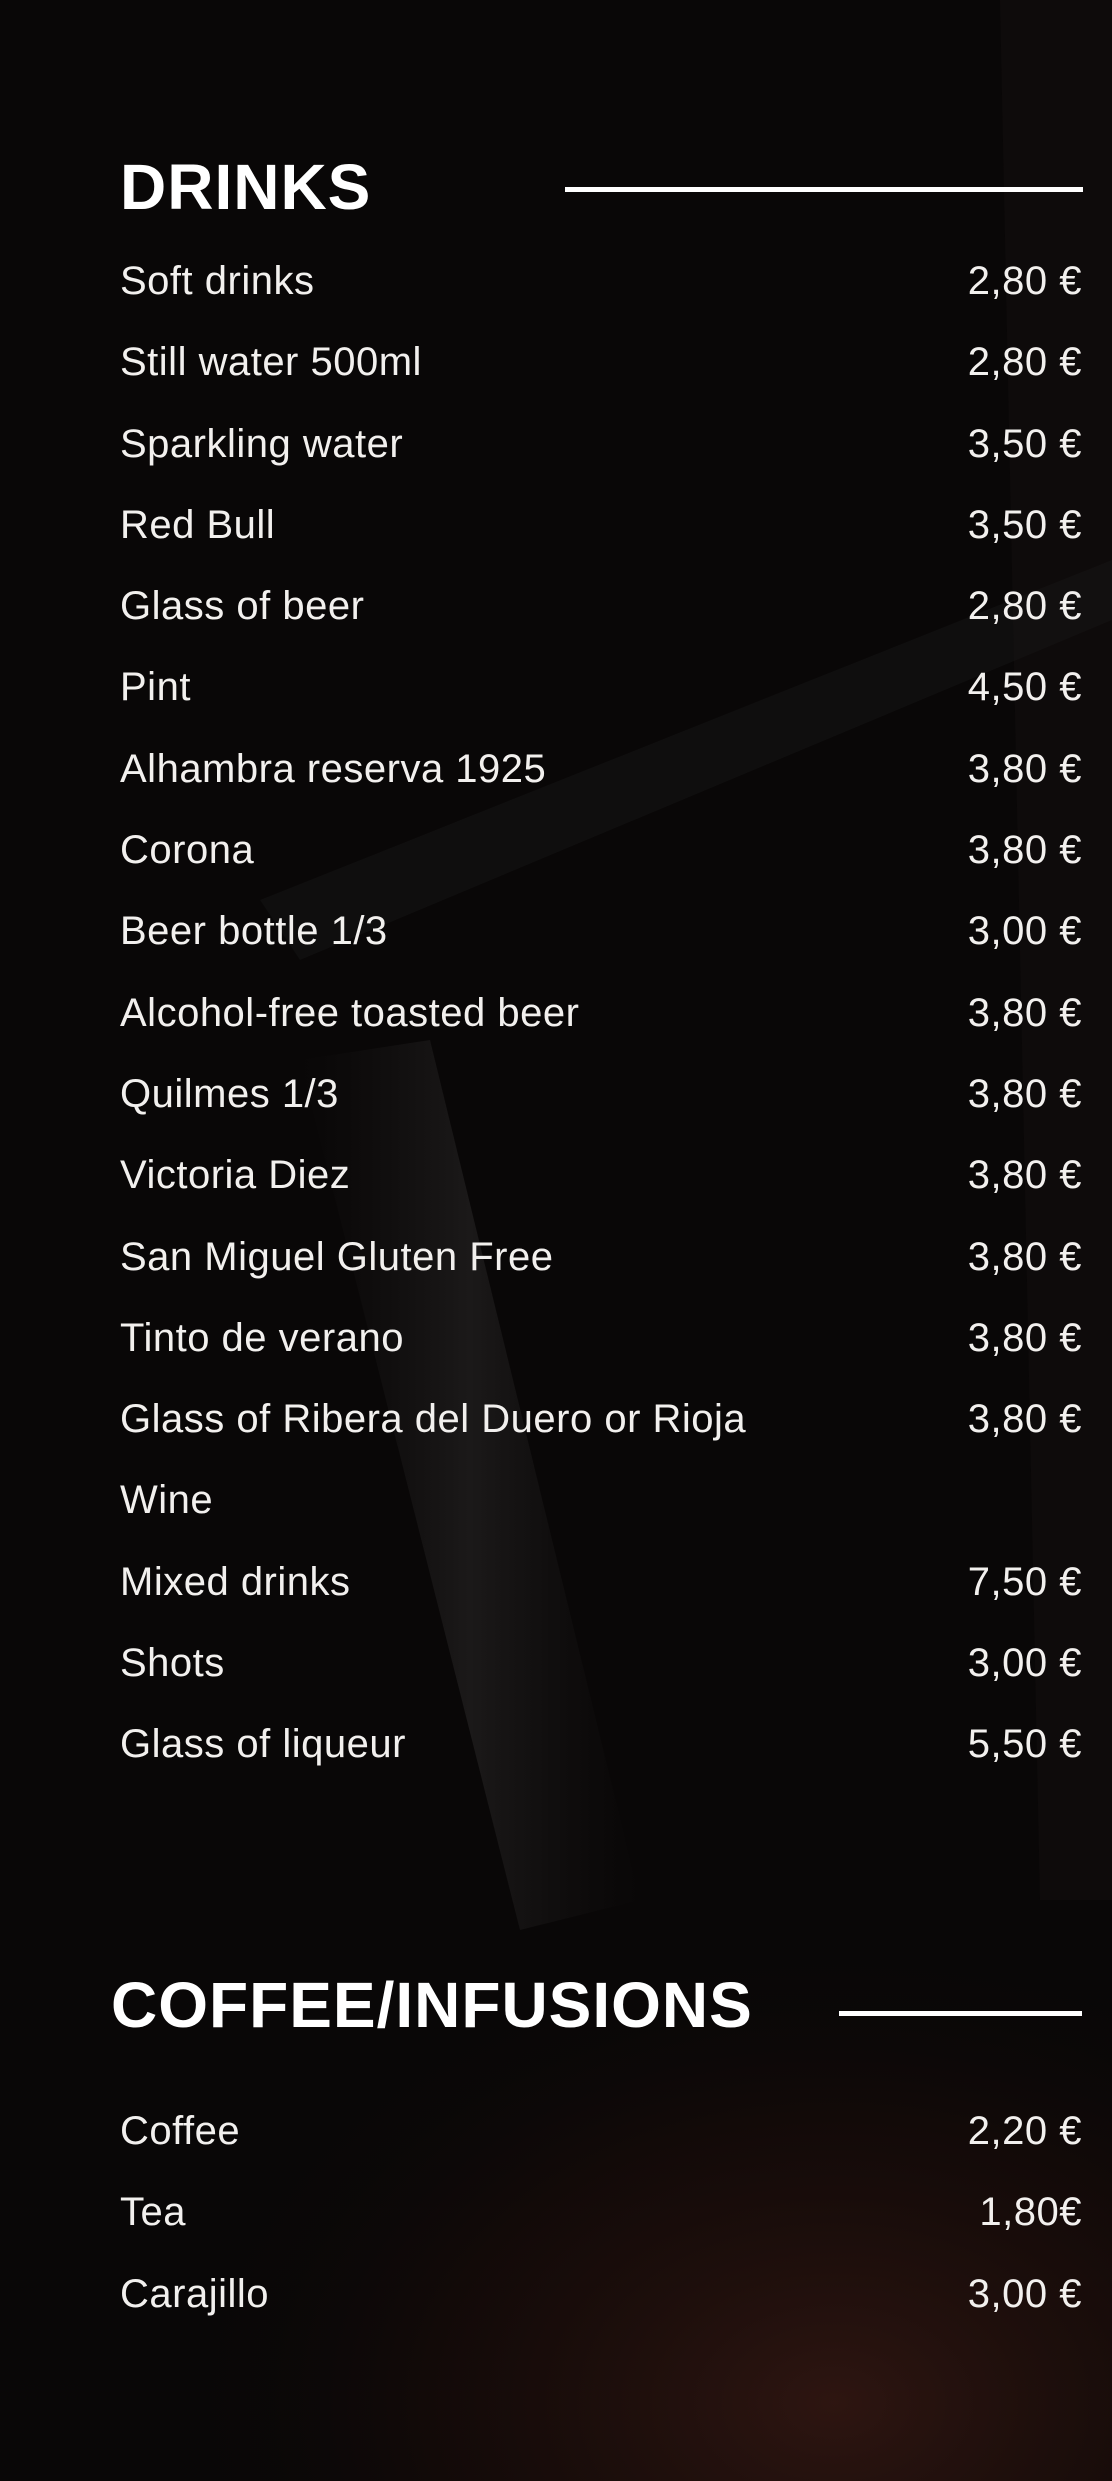 The height and width of the screenshot is (2481, 1112). I want to click on menu-item: Quilmes 1/3 3,80 €, so click(601, 1109).